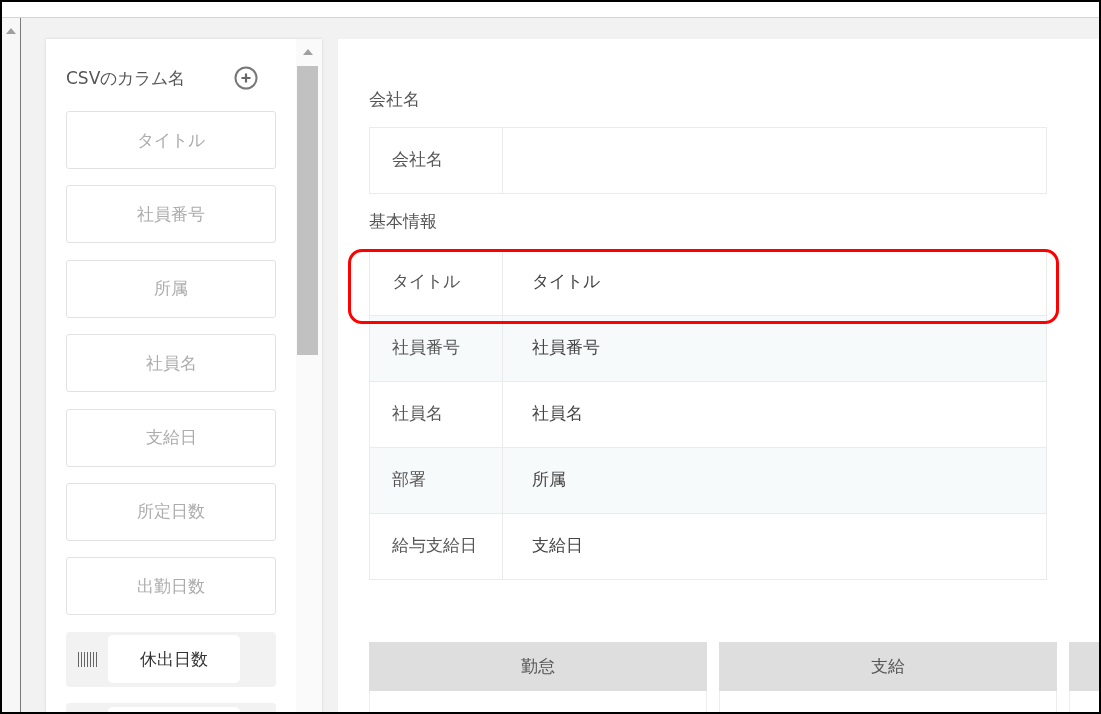 Image resolution: width=1101 pixels, height=714 pixels. Describe the element at coordinates (403, 221) in the screenshot. I see `section-heading: 基本情報` at that location.